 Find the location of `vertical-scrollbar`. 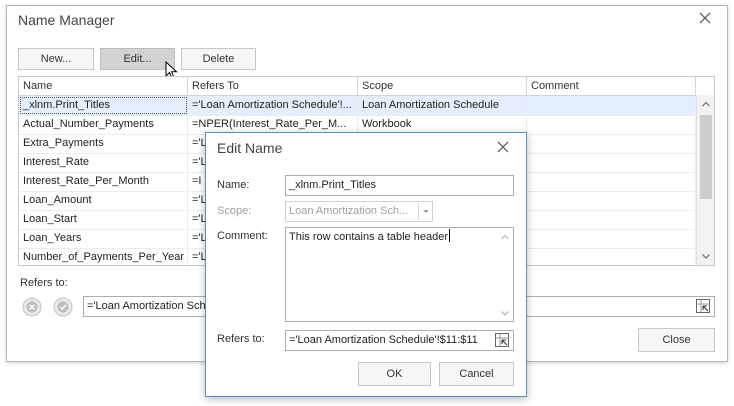

vertical-scrollbar is located at coordinates (705, 180).